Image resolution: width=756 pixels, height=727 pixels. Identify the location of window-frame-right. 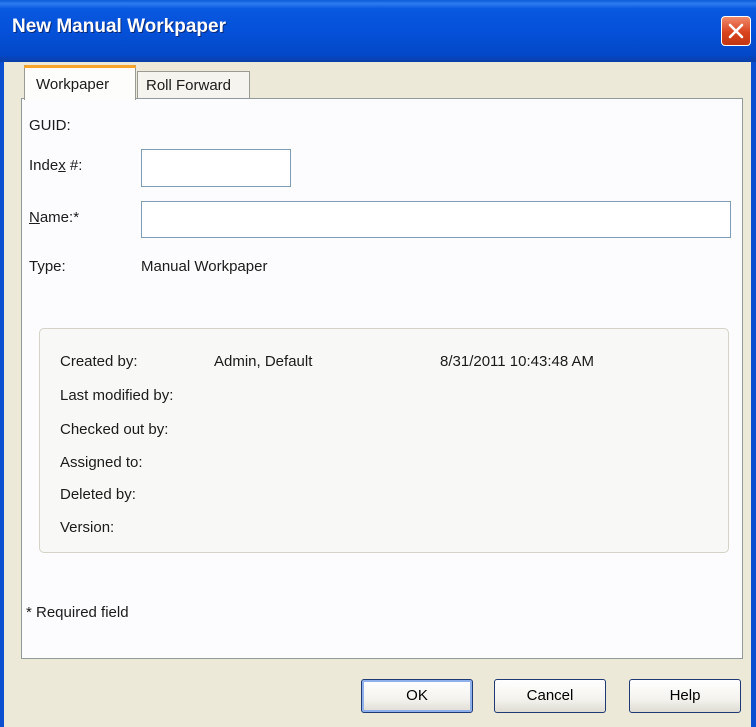
(753, 394).